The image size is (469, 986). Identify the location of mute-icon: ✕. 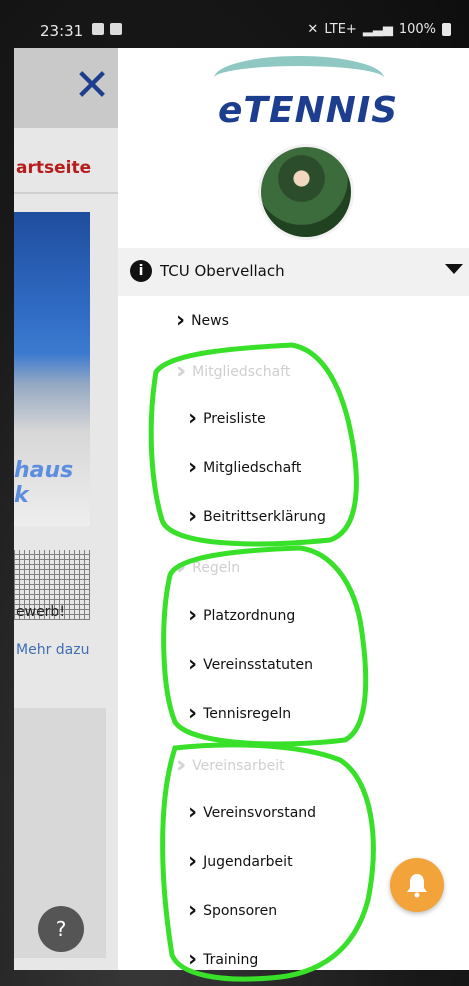
(313, 29).